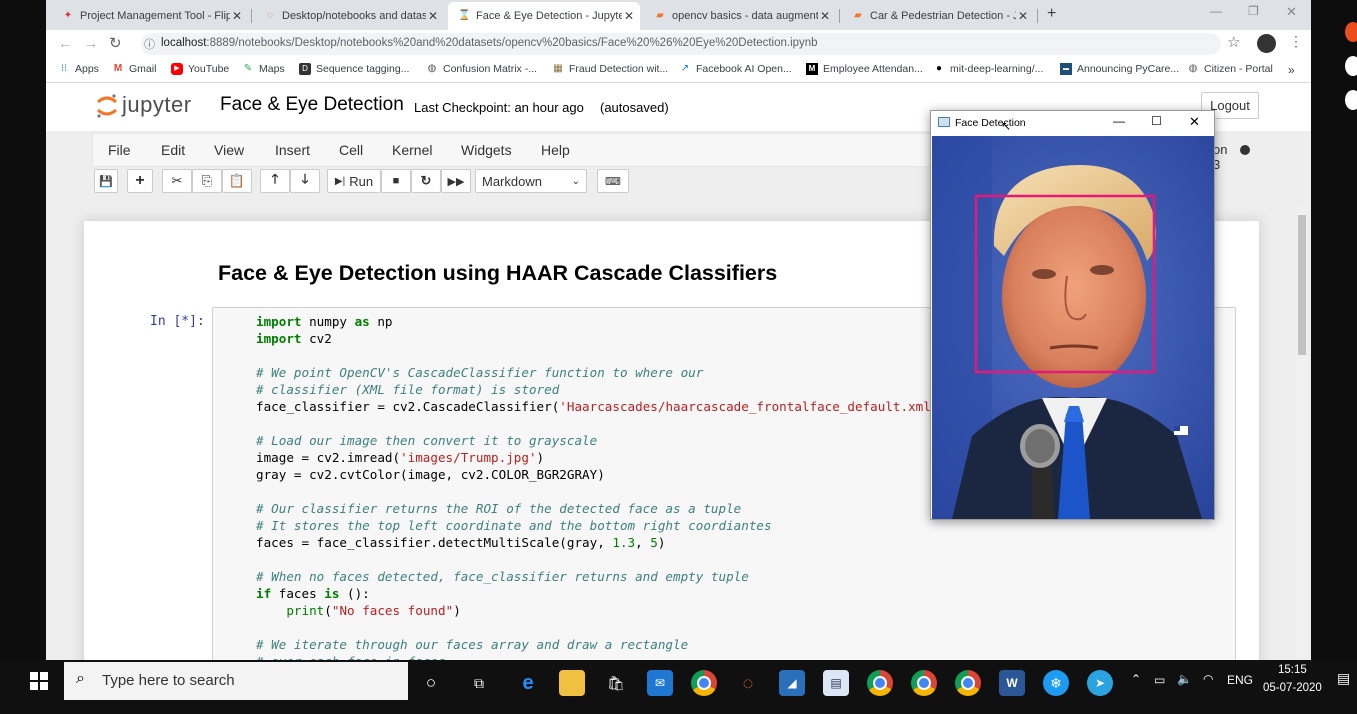 This screenshot has width=1357, height=714. Describe the element at coordinates (486, 150) in the screenshot. I see `menu-widgets: Widgets` at that location.